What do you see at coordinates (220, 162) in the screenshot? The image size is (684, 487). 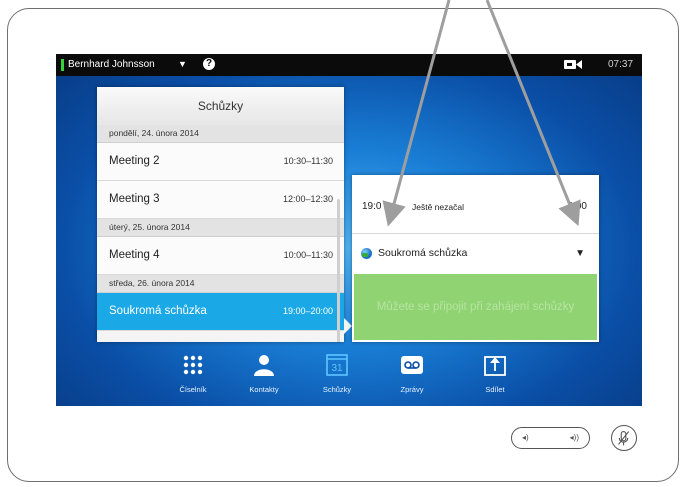 I see `meeting-row: Meeting 2 10:30–11:30` at bounding box center [220, 162].